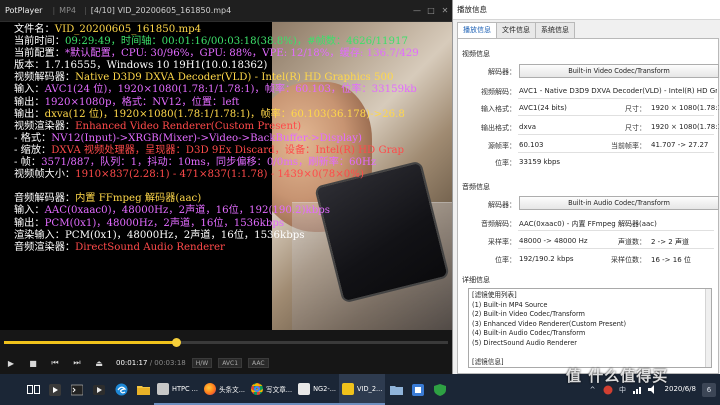 This screenshot has height=405, width=720. Describe the element at coordinates (77, 389) in the screenshot. I see `taskbar-pin-console` at that location.